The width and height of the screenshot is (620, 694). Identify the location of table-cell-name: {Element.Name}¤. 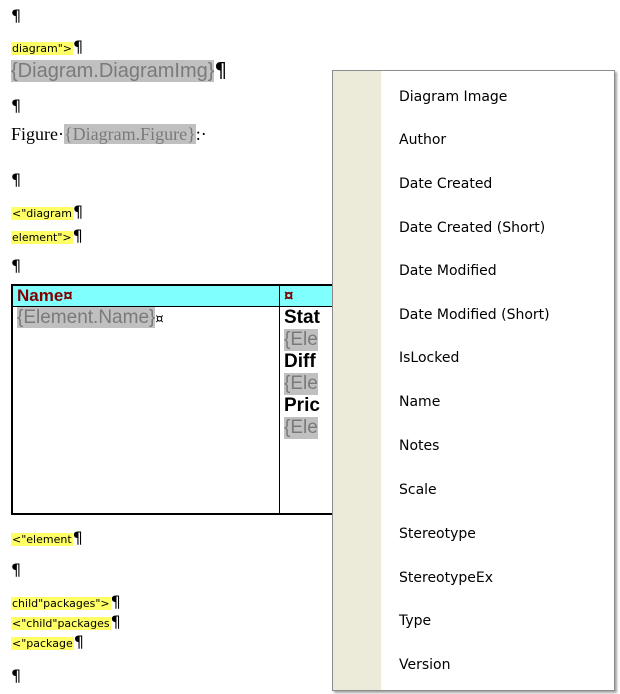
(145, 410).